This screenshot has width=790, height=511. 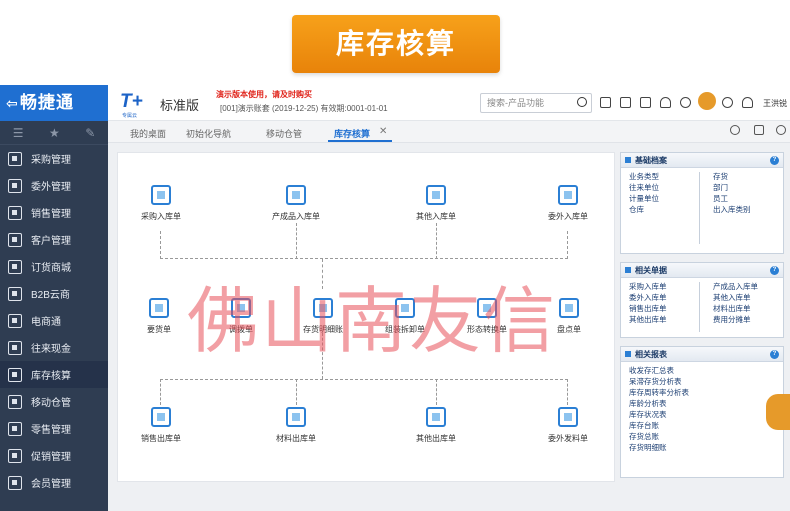 I want to click on sidebar-item: 库存核算, so click(x=54, y=374).